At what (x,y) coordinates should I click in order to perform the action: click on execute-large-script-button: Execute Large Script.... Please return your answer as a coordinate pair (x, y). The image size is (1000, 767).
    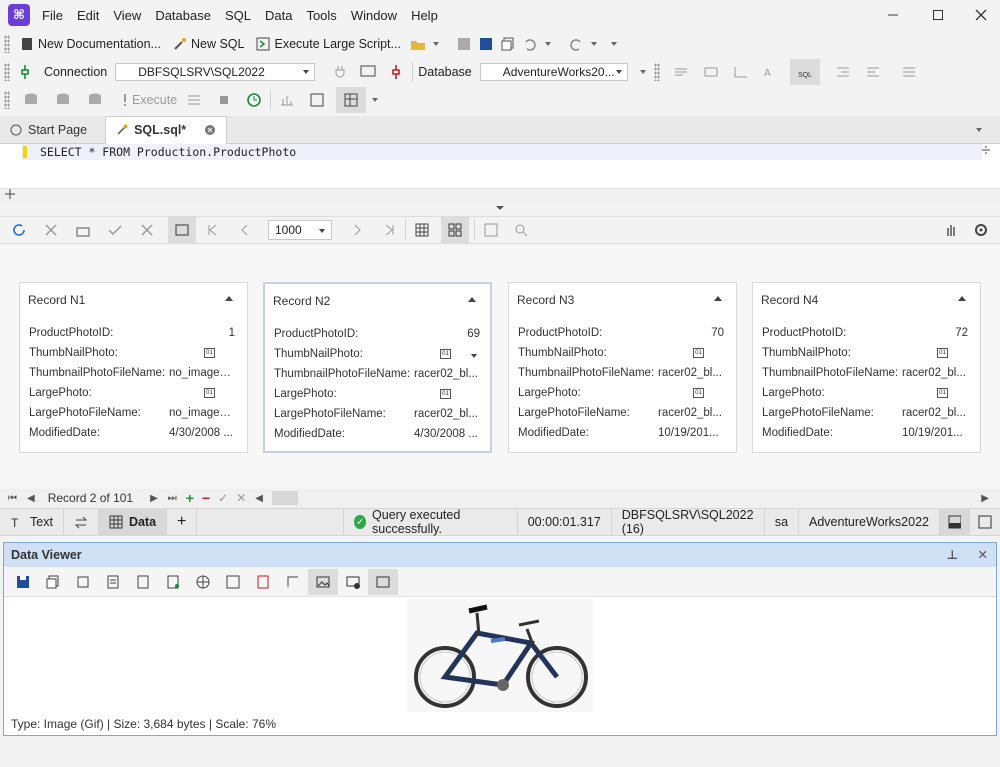
    Looking at the image, I should click on (328, 44).